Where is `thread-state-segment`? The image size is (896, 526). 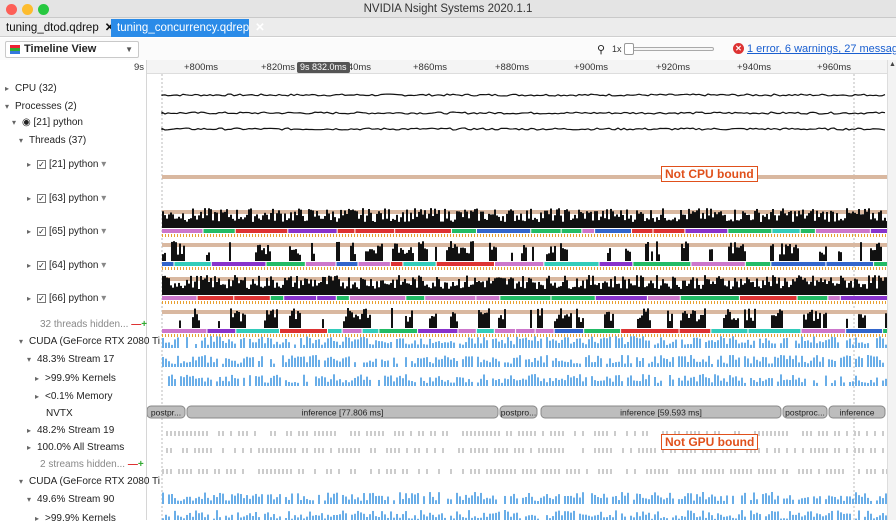
thread-state-segment is located at coordinates (669, 231).